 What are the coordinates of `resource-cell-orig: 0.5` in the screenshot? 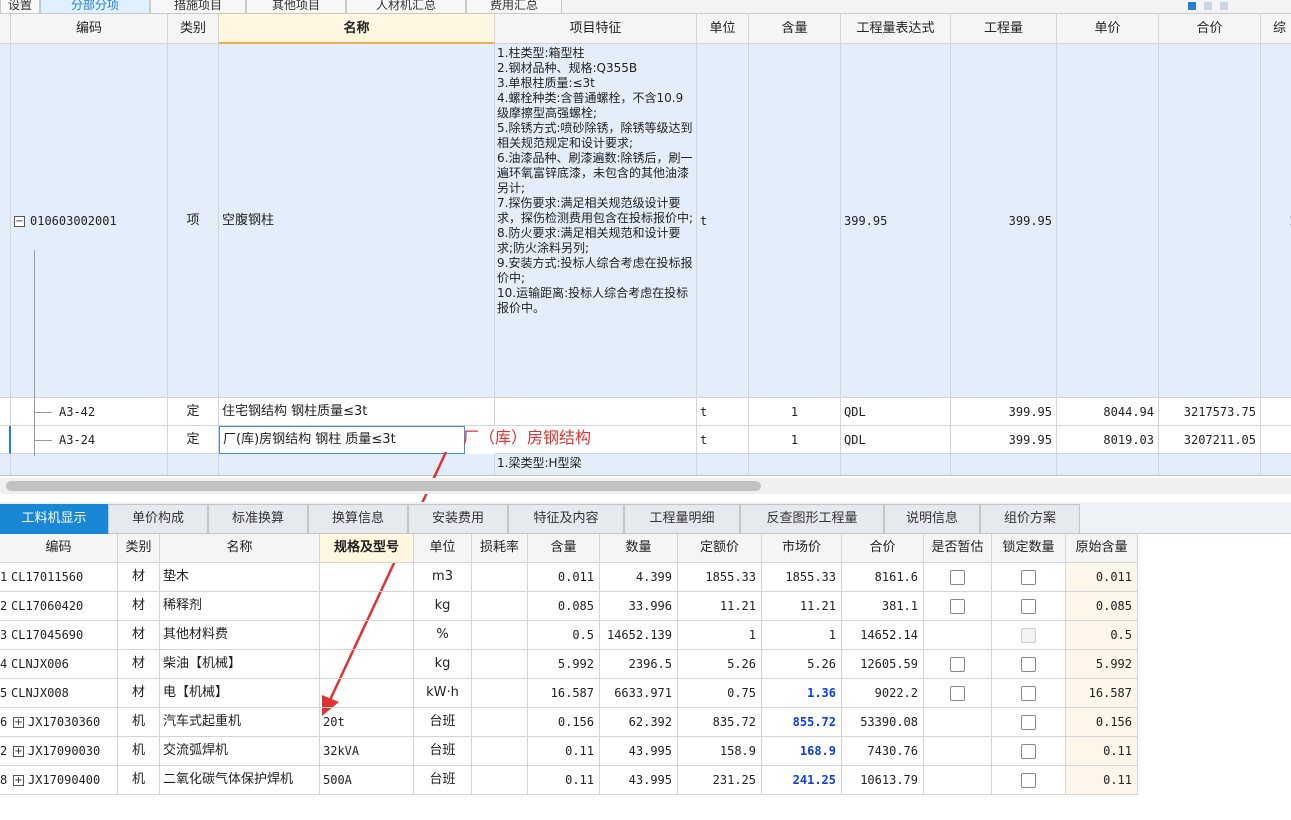 It's located at (1102, 635).